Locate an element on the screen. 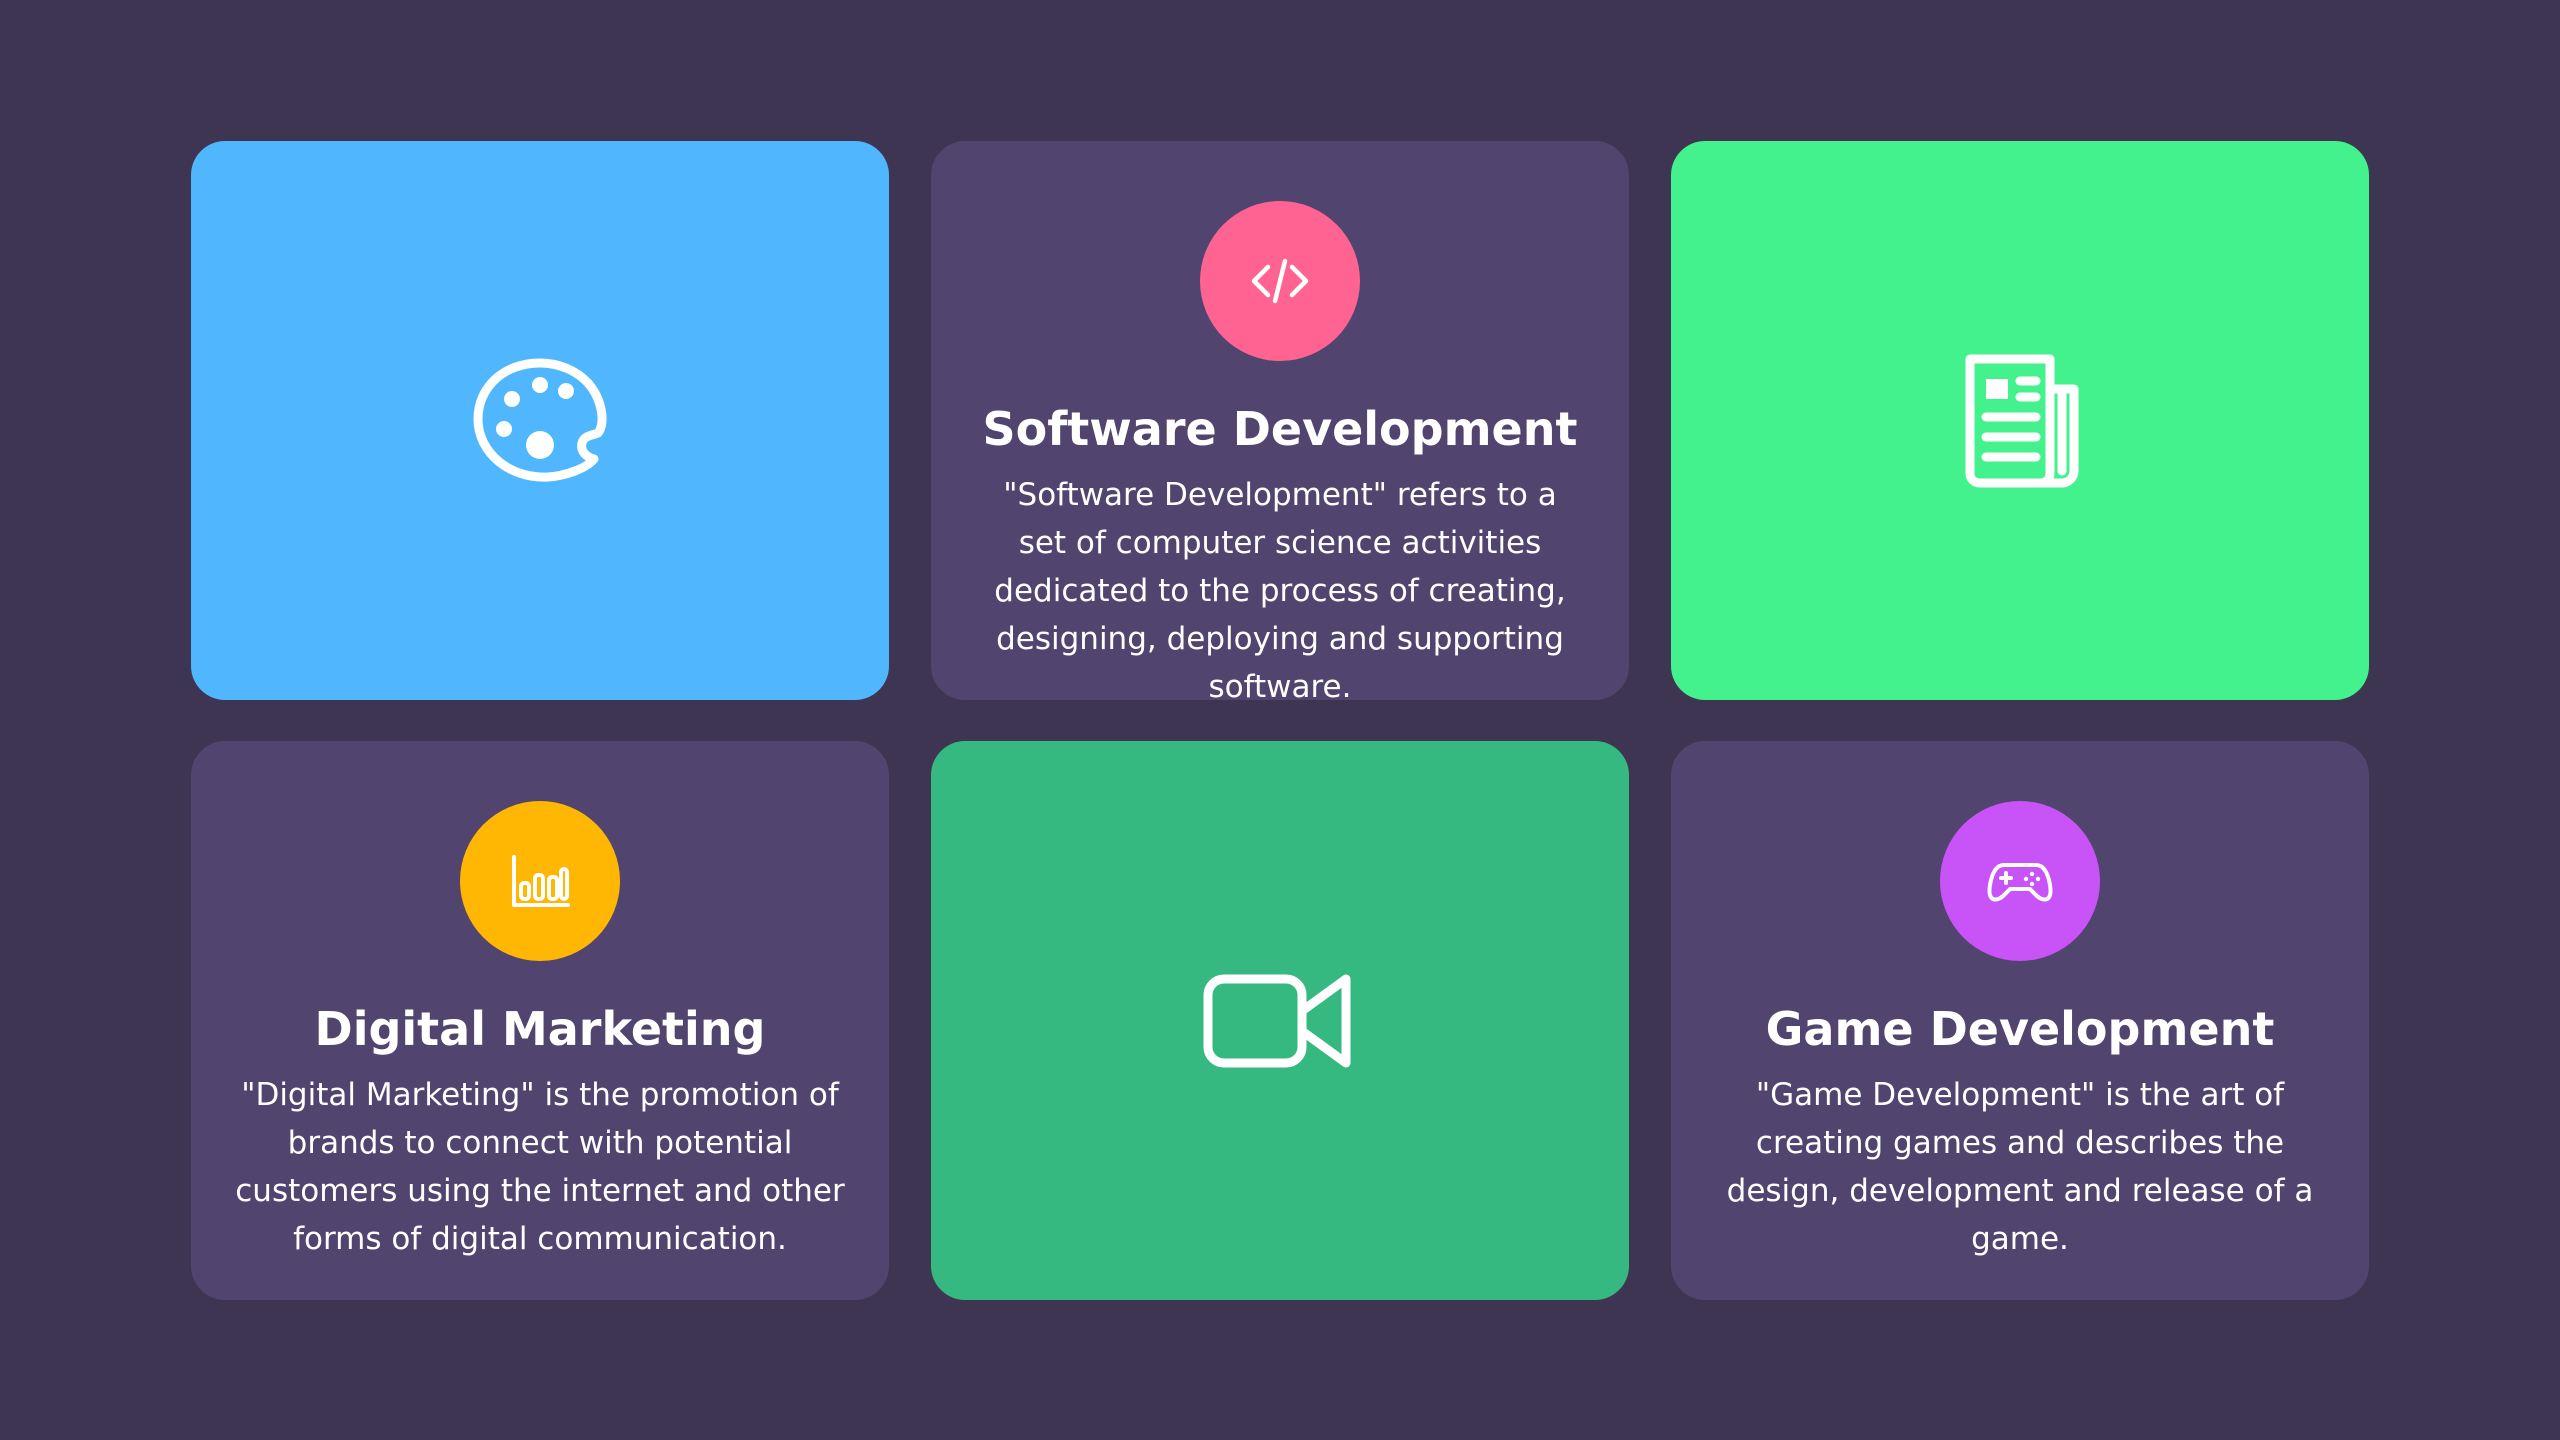  gamepad-icon is located at coordinates (2020, 882).